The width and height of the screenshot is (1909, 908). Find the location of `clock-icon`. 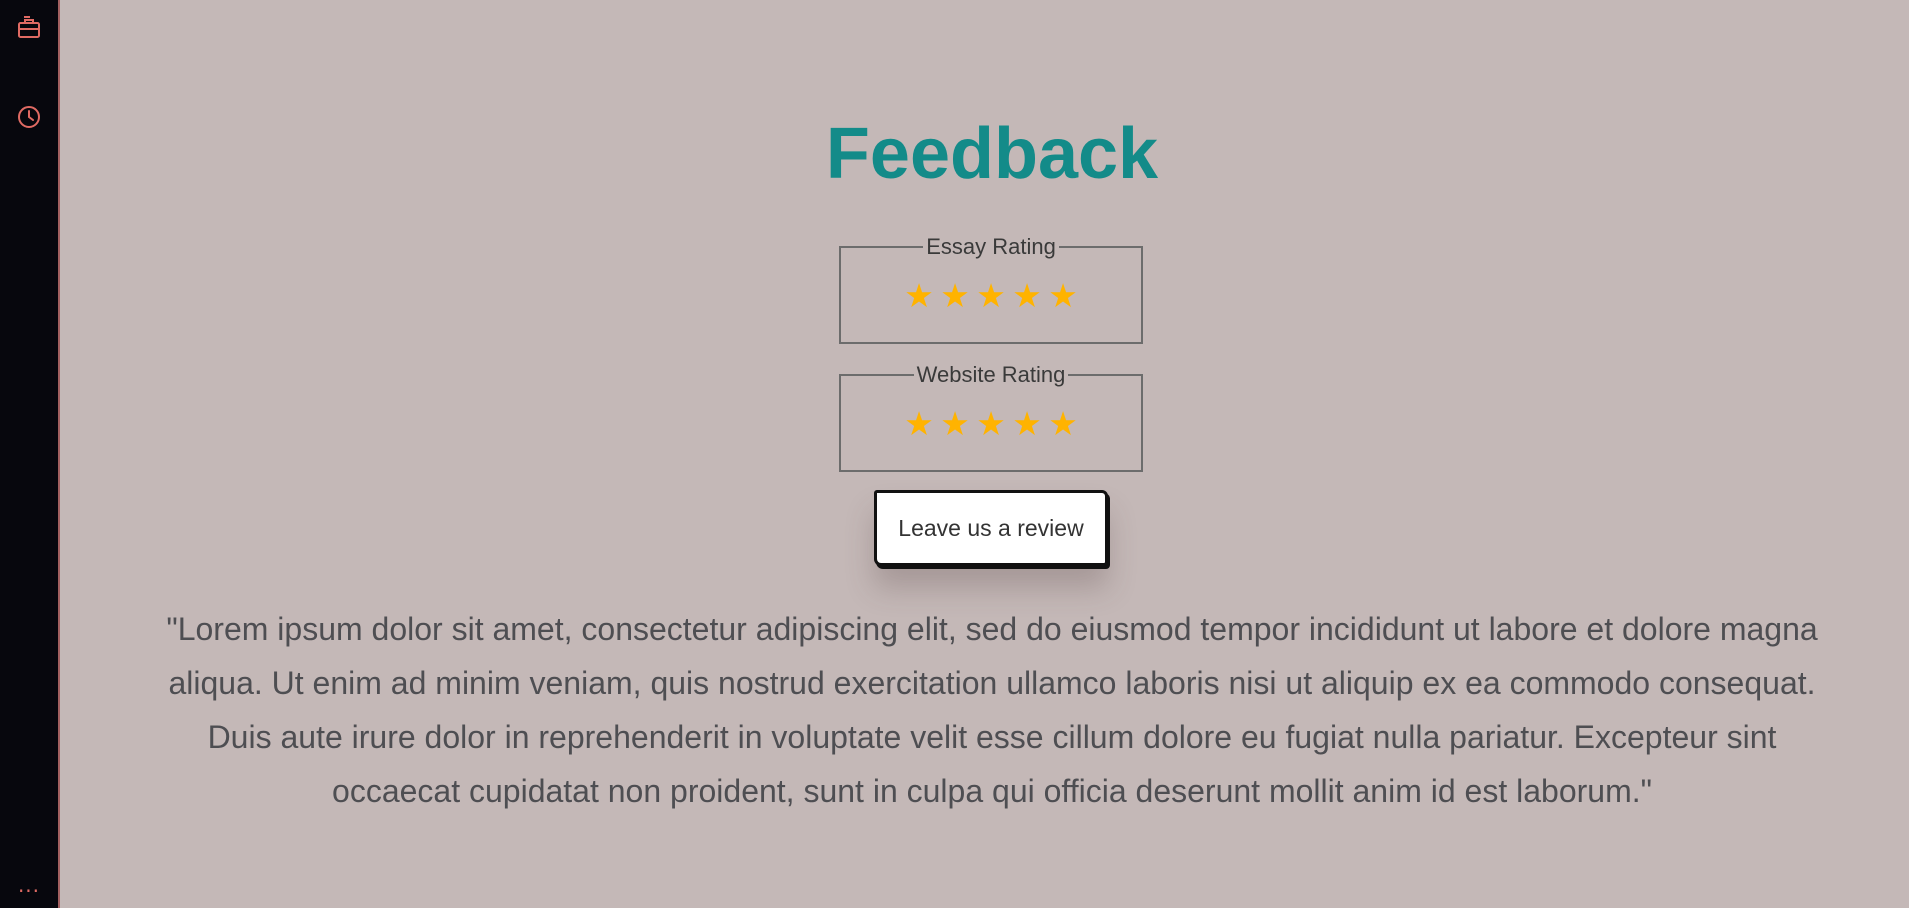

clock-icon is located at coordinates (29, 117).